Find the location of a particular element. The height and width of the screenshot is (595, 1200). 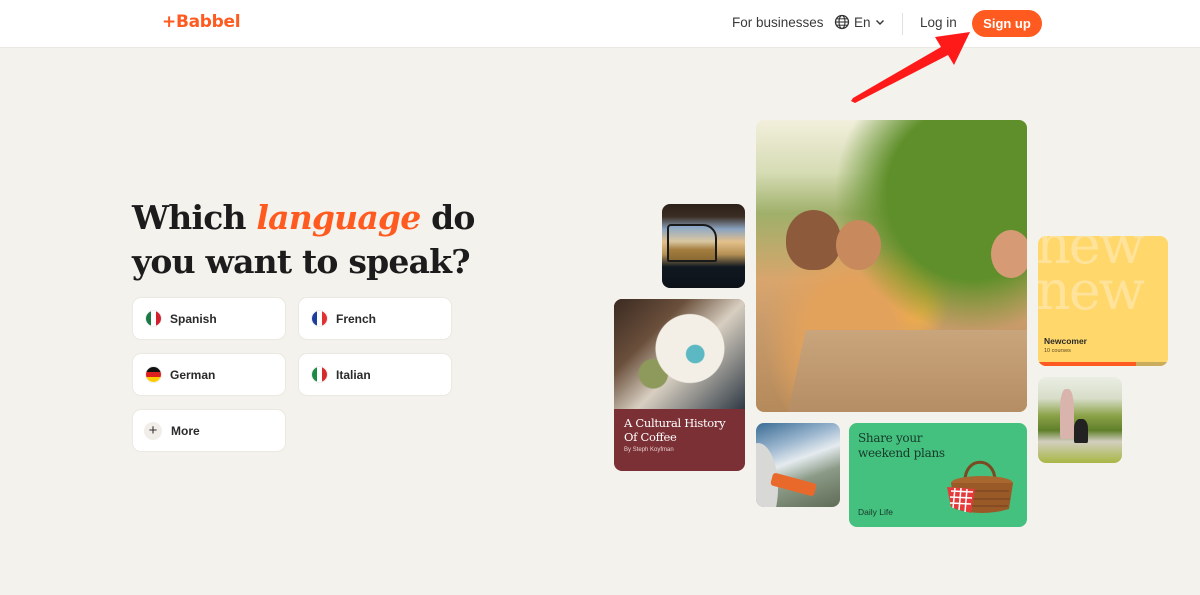

friends-toasting-photo is located at coordinates (891, 266).